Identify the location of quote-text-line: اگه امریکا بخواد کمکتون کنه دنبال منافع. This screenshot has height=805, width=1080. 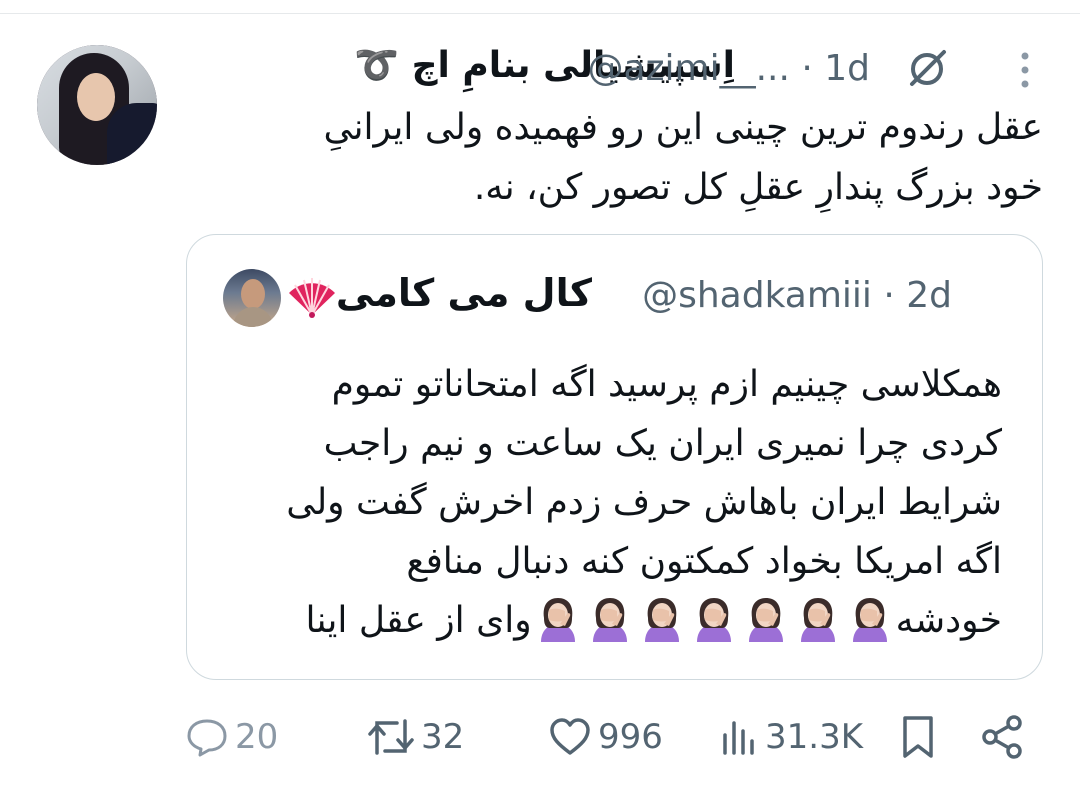
(704, 561).